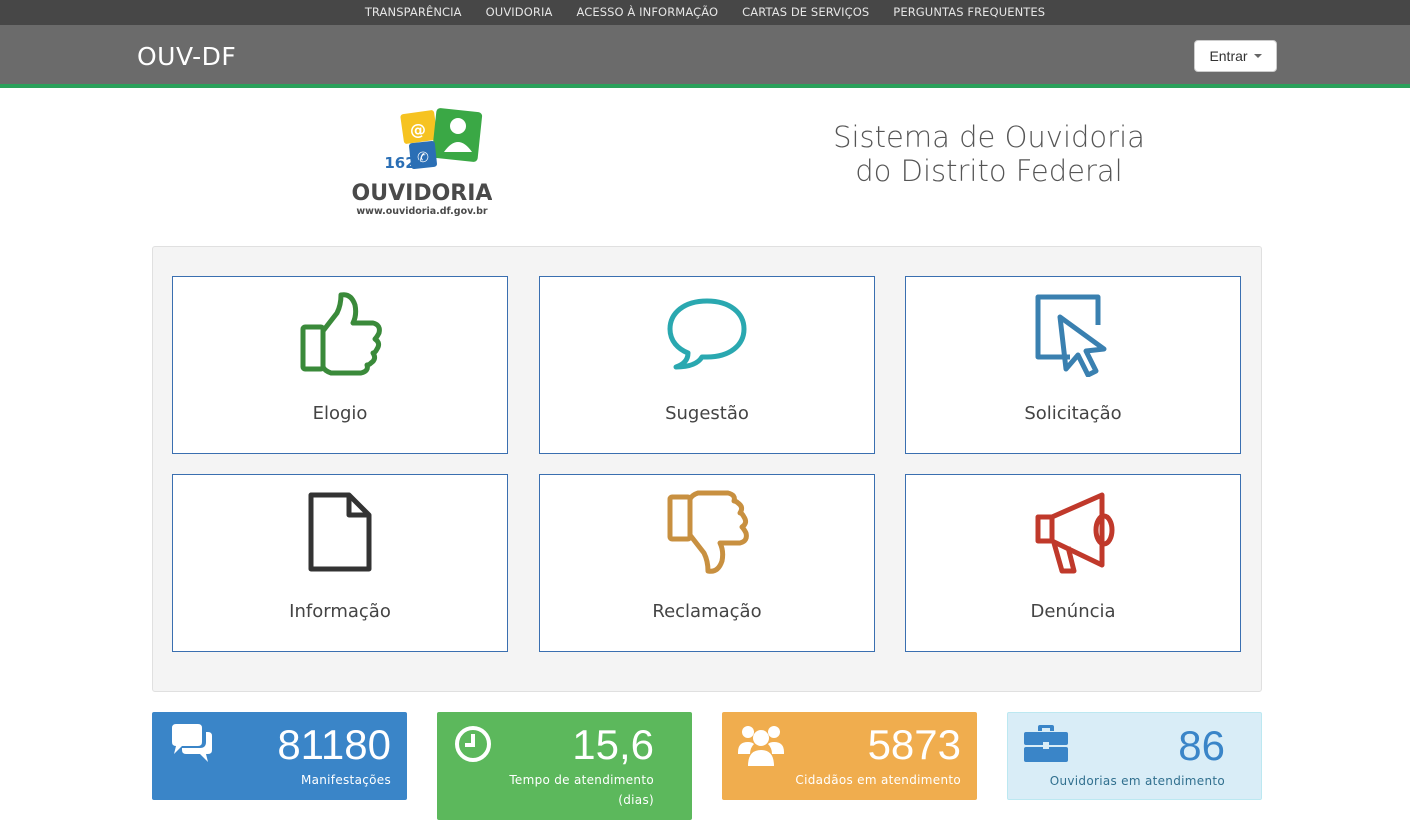 The height and width of the screenshot is (824, 1410). I want to click on users-icon, so click(761, 748).